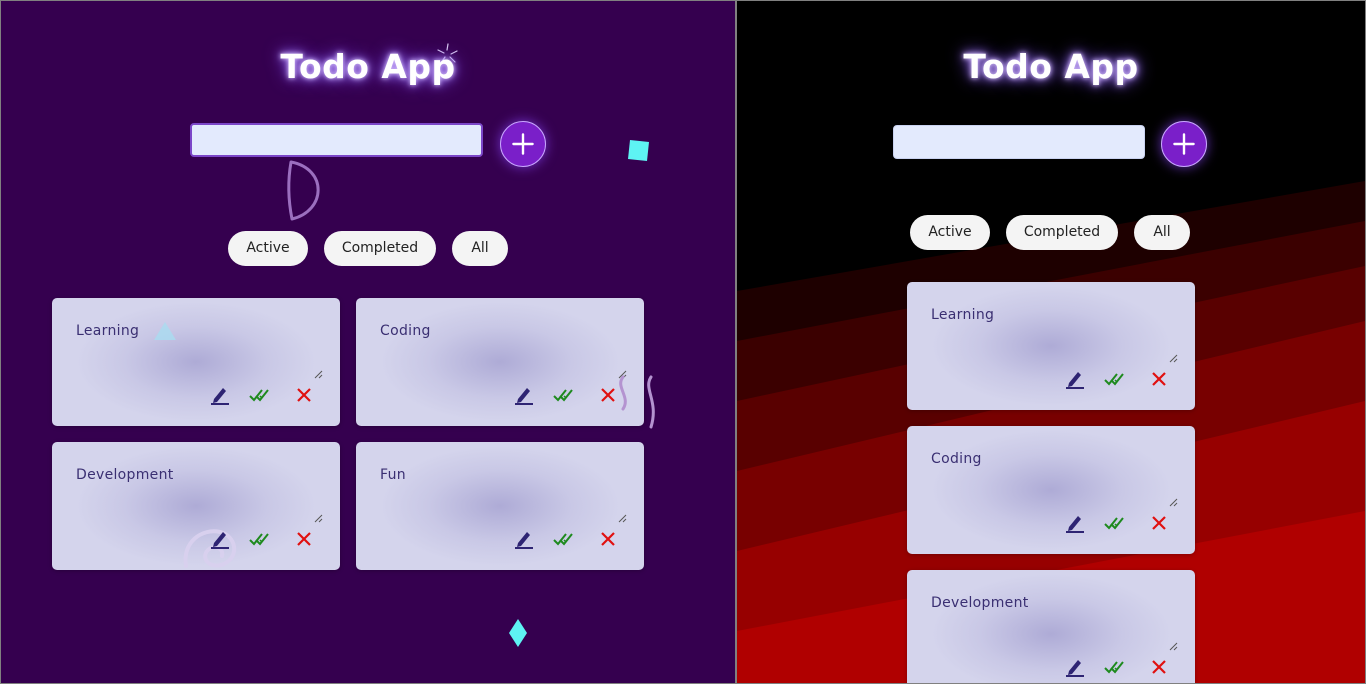 Image resolution: width=1366 pixels, height=684 pixels. I want to click on todo-card: Fun, so click(500, 506).